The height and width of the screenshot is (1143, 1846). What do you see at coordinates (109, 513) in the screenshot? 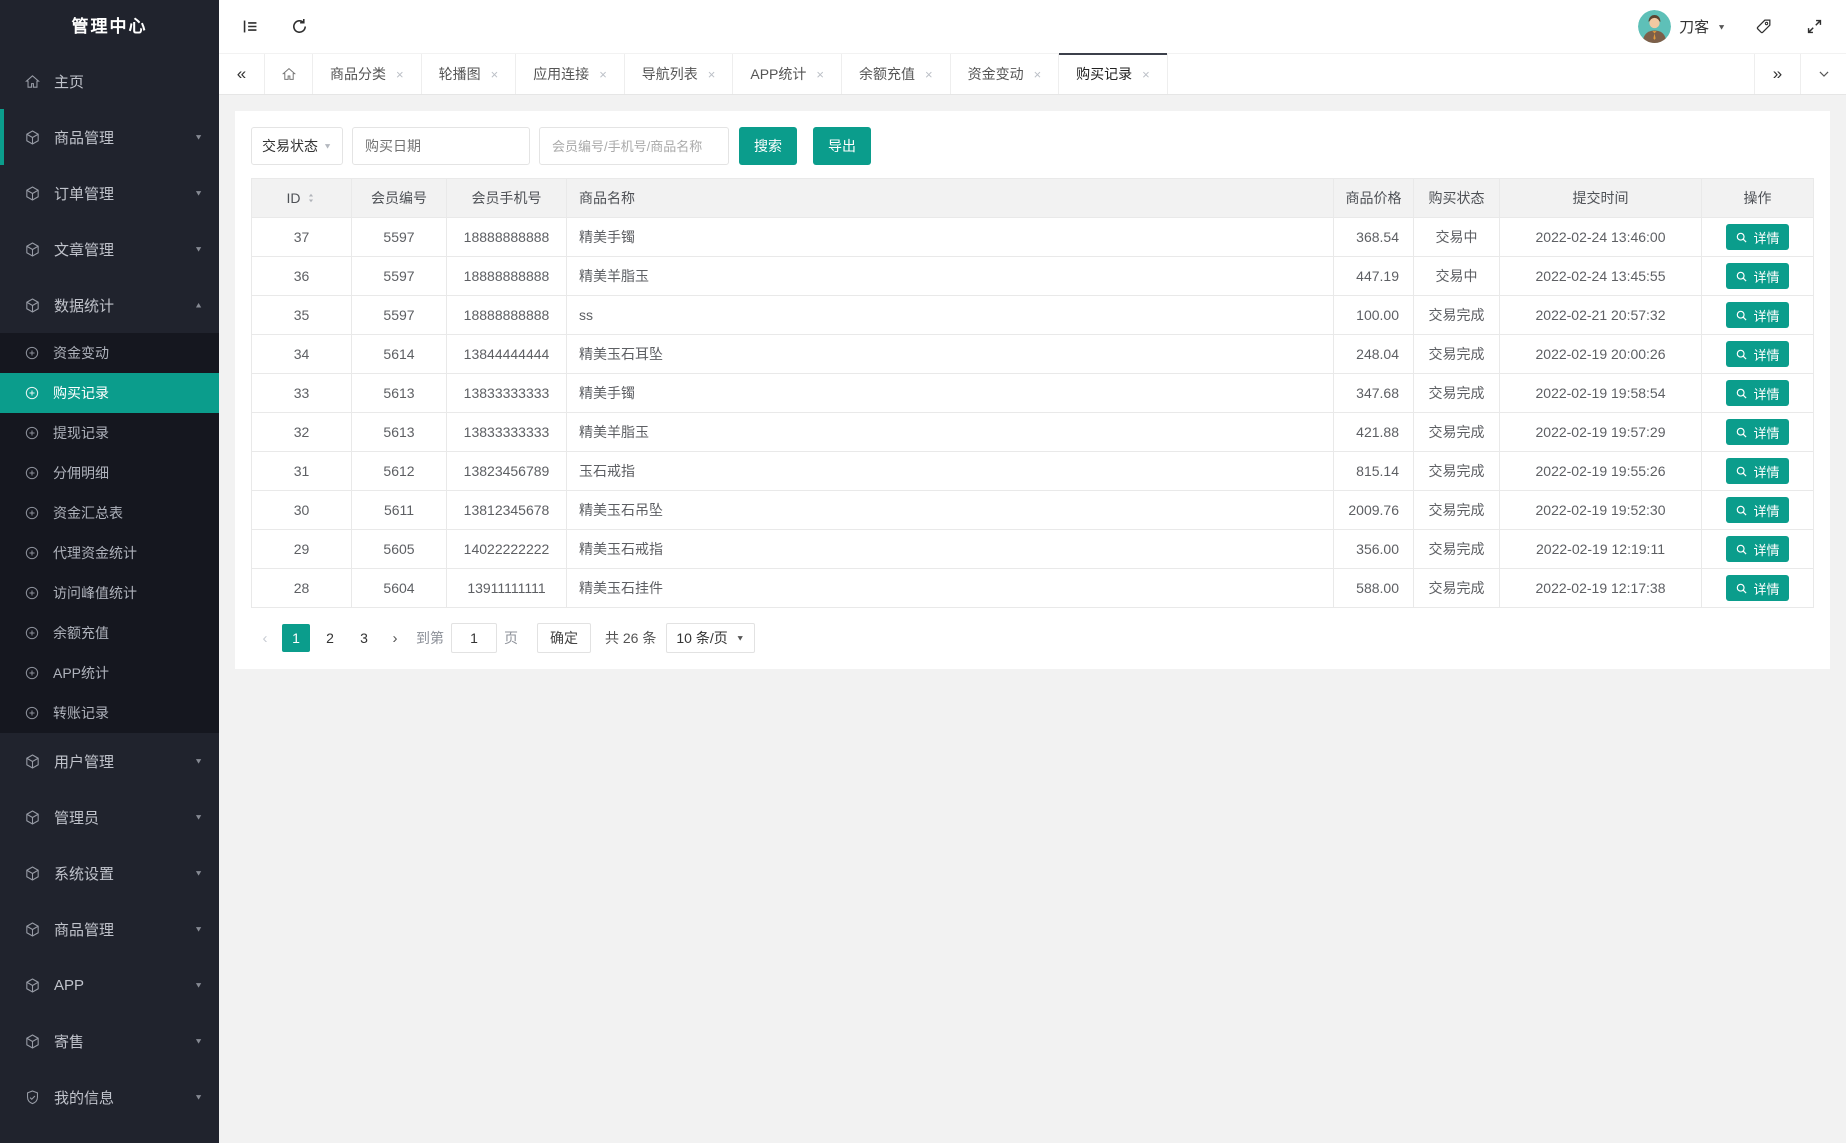
I see `sidebar-item-fund-summary: 资金汇总表` at bounding box center [109, 513].